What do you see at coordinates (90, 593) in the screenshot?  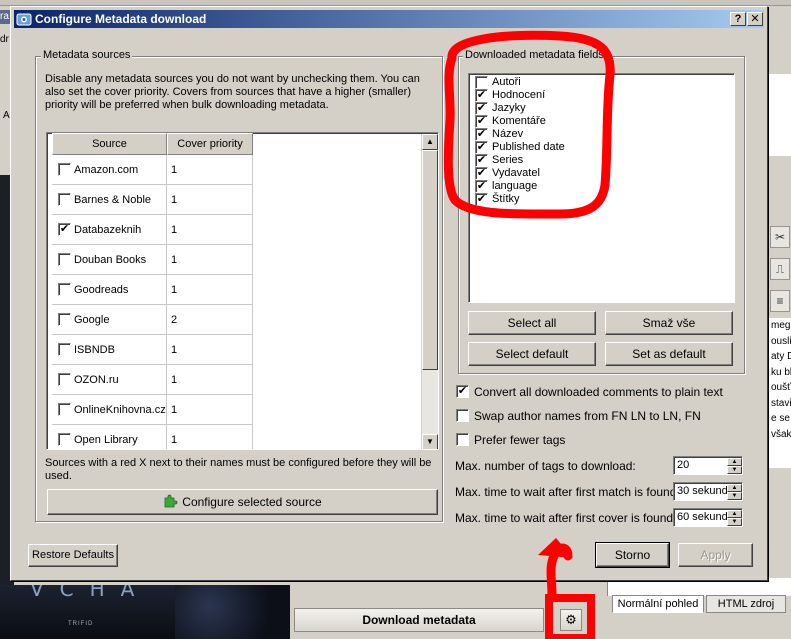 I see `cover-title: VCHA` at bounding box center [90, 593].